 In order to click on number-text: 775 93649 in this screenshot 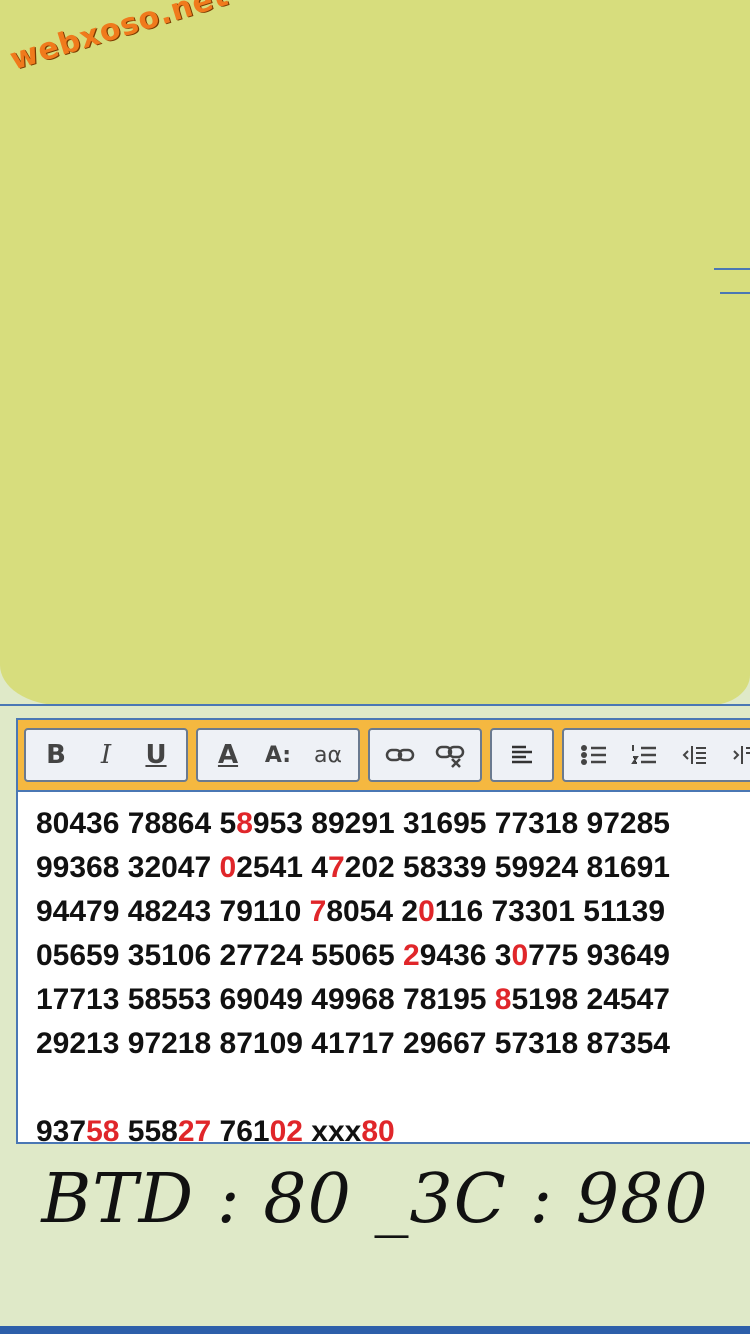, I will do `click(599, 955)`.